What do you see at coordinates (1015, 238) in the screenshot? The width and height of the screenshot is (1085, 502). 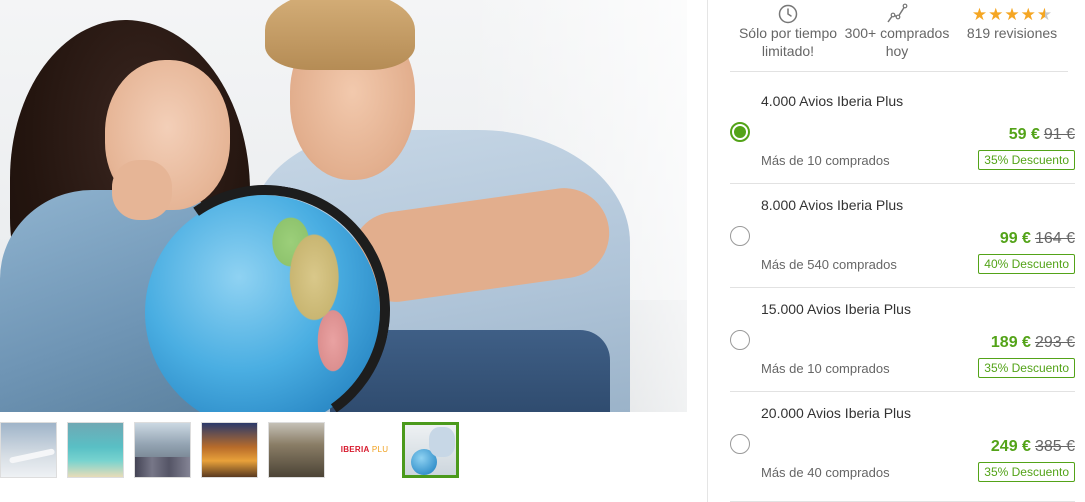 I see `option-price: 99 €` at bounding box center [1015, 238].